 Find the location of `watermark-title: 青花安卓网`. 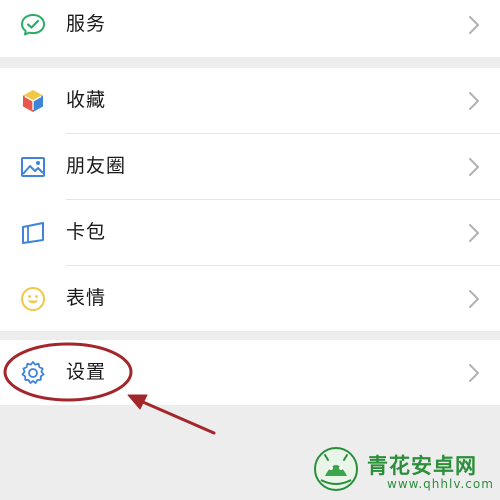

watermark-title: 青花安卓网 is located at coordinates (422, 466).